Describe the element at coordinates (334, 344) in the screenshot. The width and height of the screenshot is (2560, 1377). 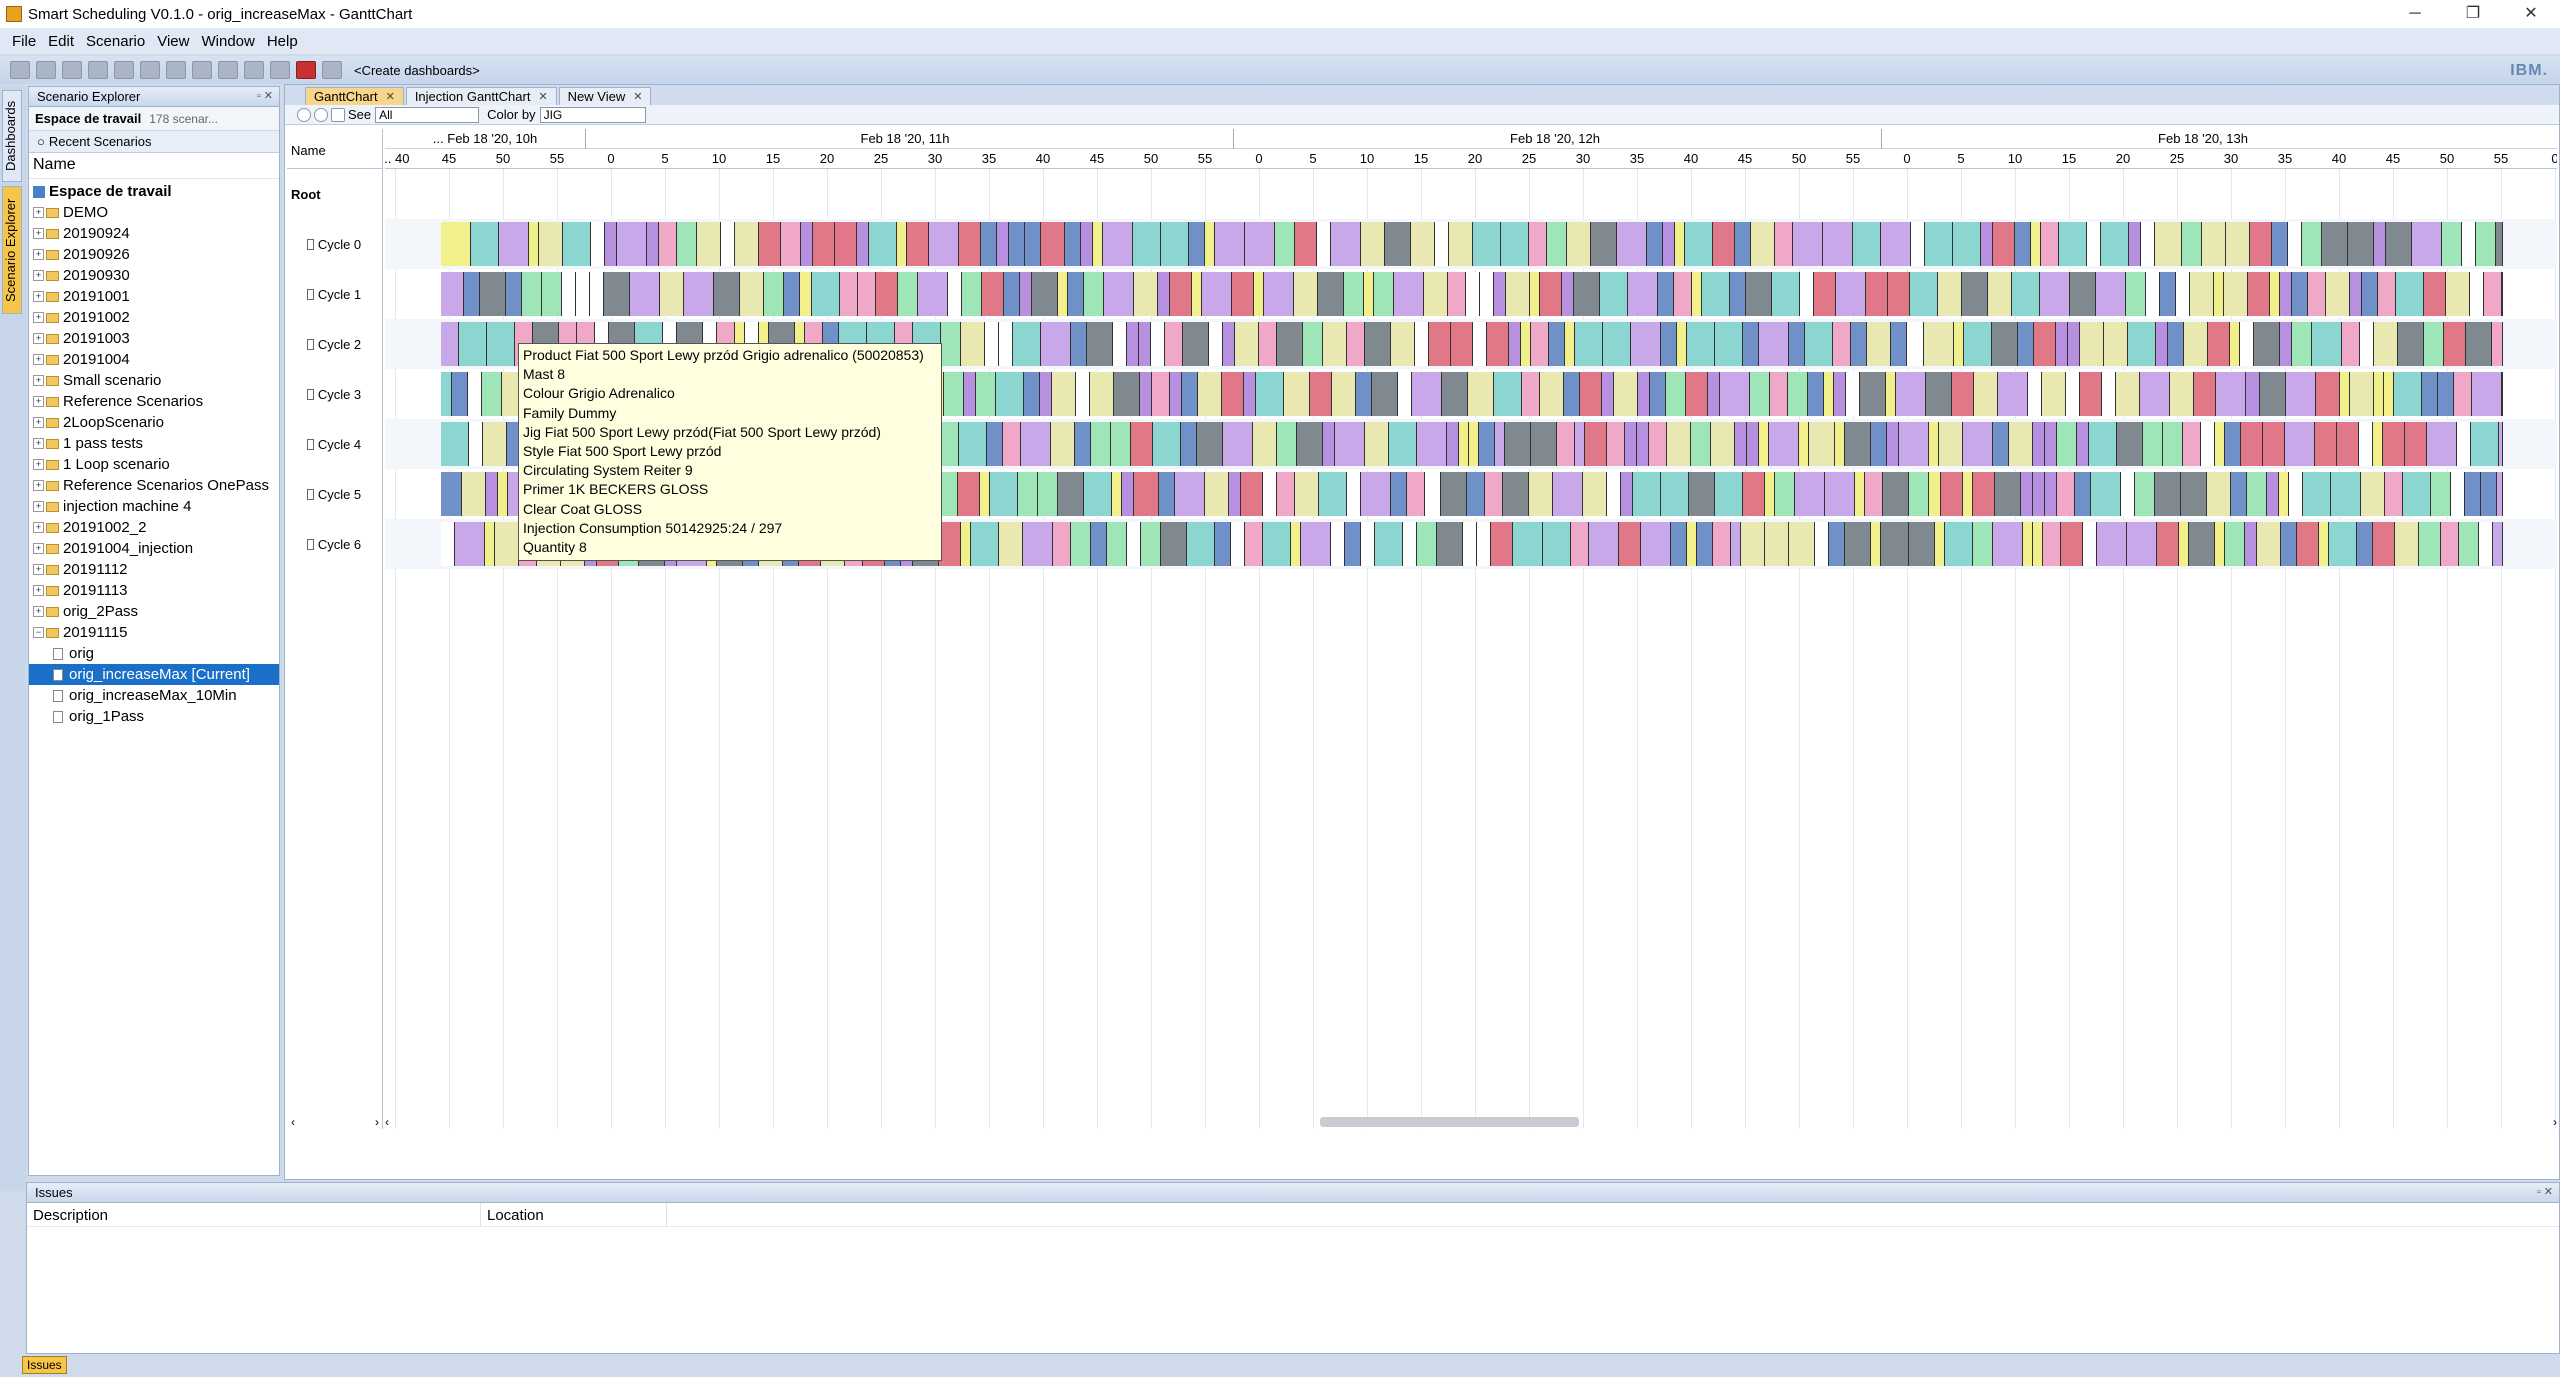
I see `cycle-row-label: Cycle 2` at that location.